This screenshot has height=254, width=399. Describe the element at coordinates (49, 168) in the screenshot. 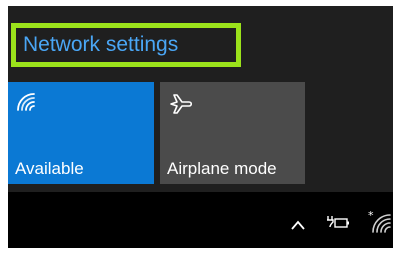

I see `wifi-tile-label: Available` at that location.